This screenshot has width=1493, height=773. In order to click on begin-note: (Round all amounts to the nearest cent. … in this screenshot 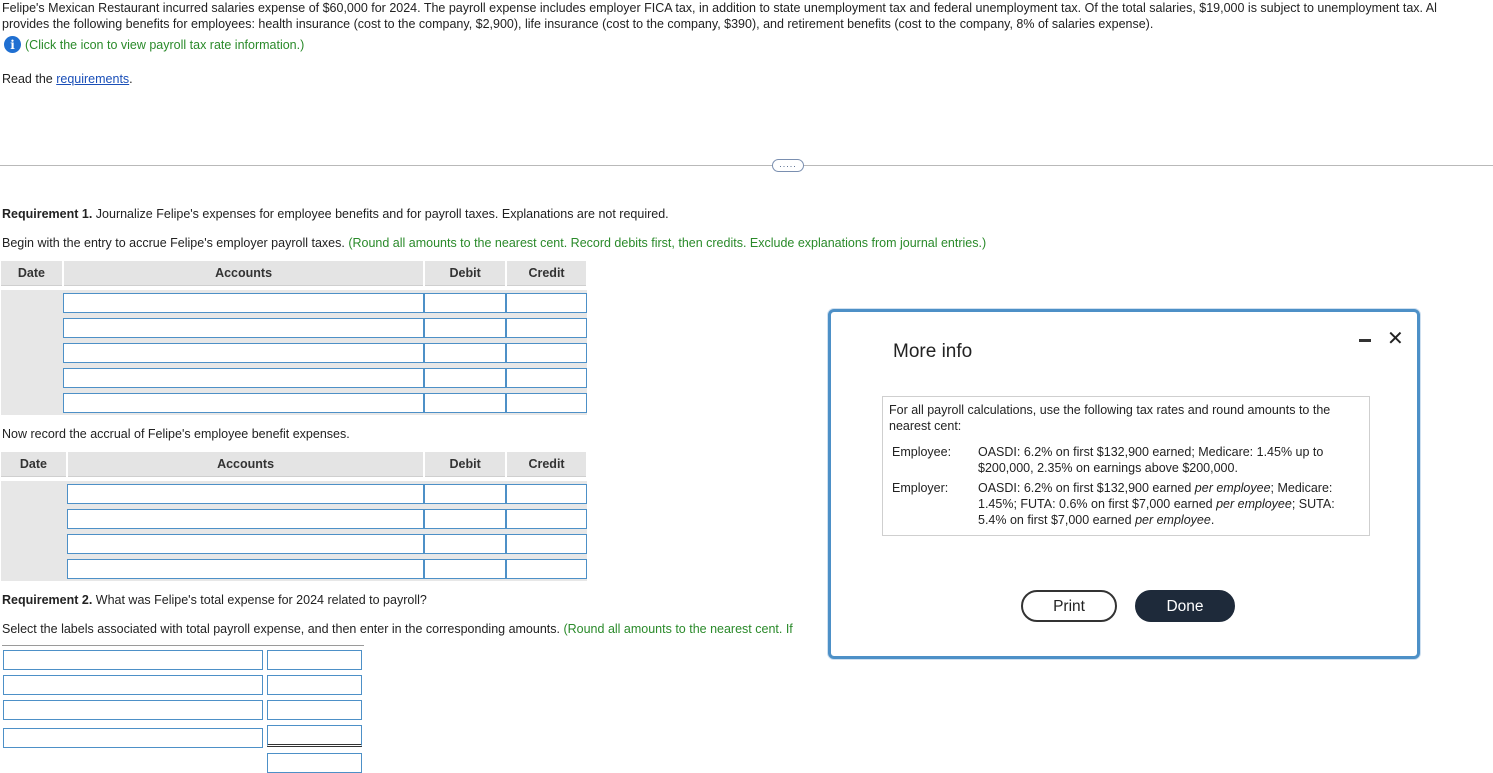, I will do `click(667, 243)`.